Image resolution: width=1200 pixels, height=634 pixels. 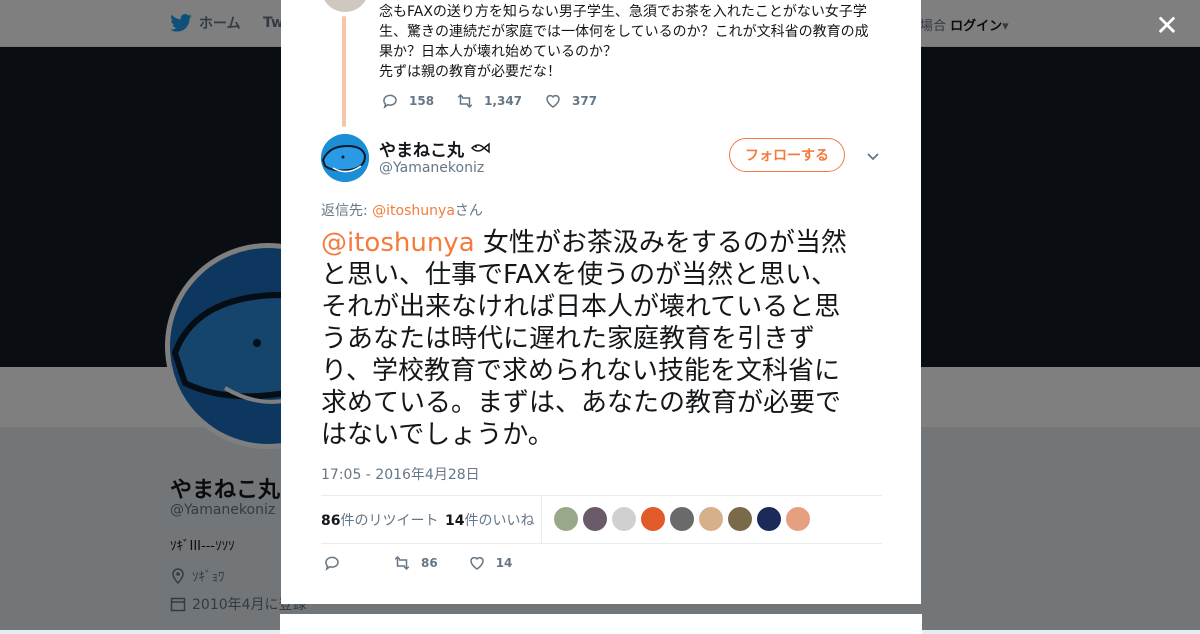 What do you see at coordinates (413, 211) in the screenshot?
I see `reply-to-link: @itoshunya` at bounding box center [413, 211].